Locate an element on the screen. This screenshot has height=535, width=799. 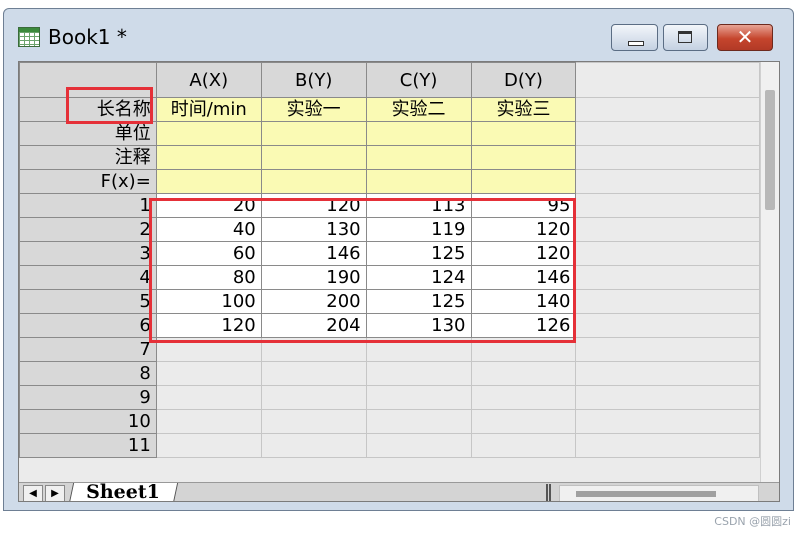
column-header: D(Y) is located at coordinates (523, 80).